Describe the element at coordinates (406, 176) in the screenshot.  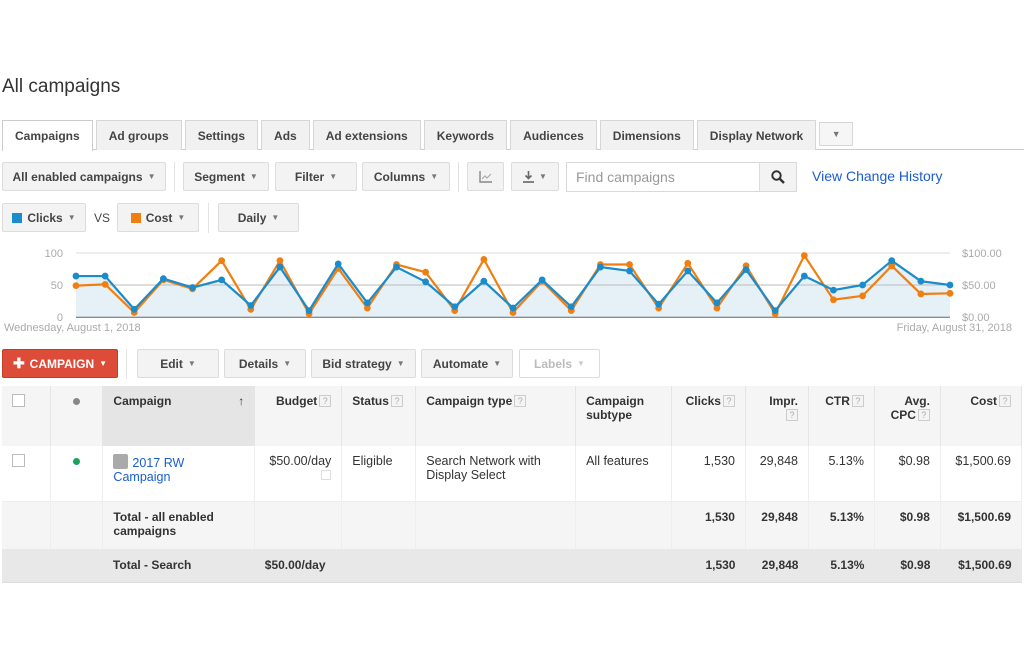
I see `columns-dropdown: Columns ▼` at that location.